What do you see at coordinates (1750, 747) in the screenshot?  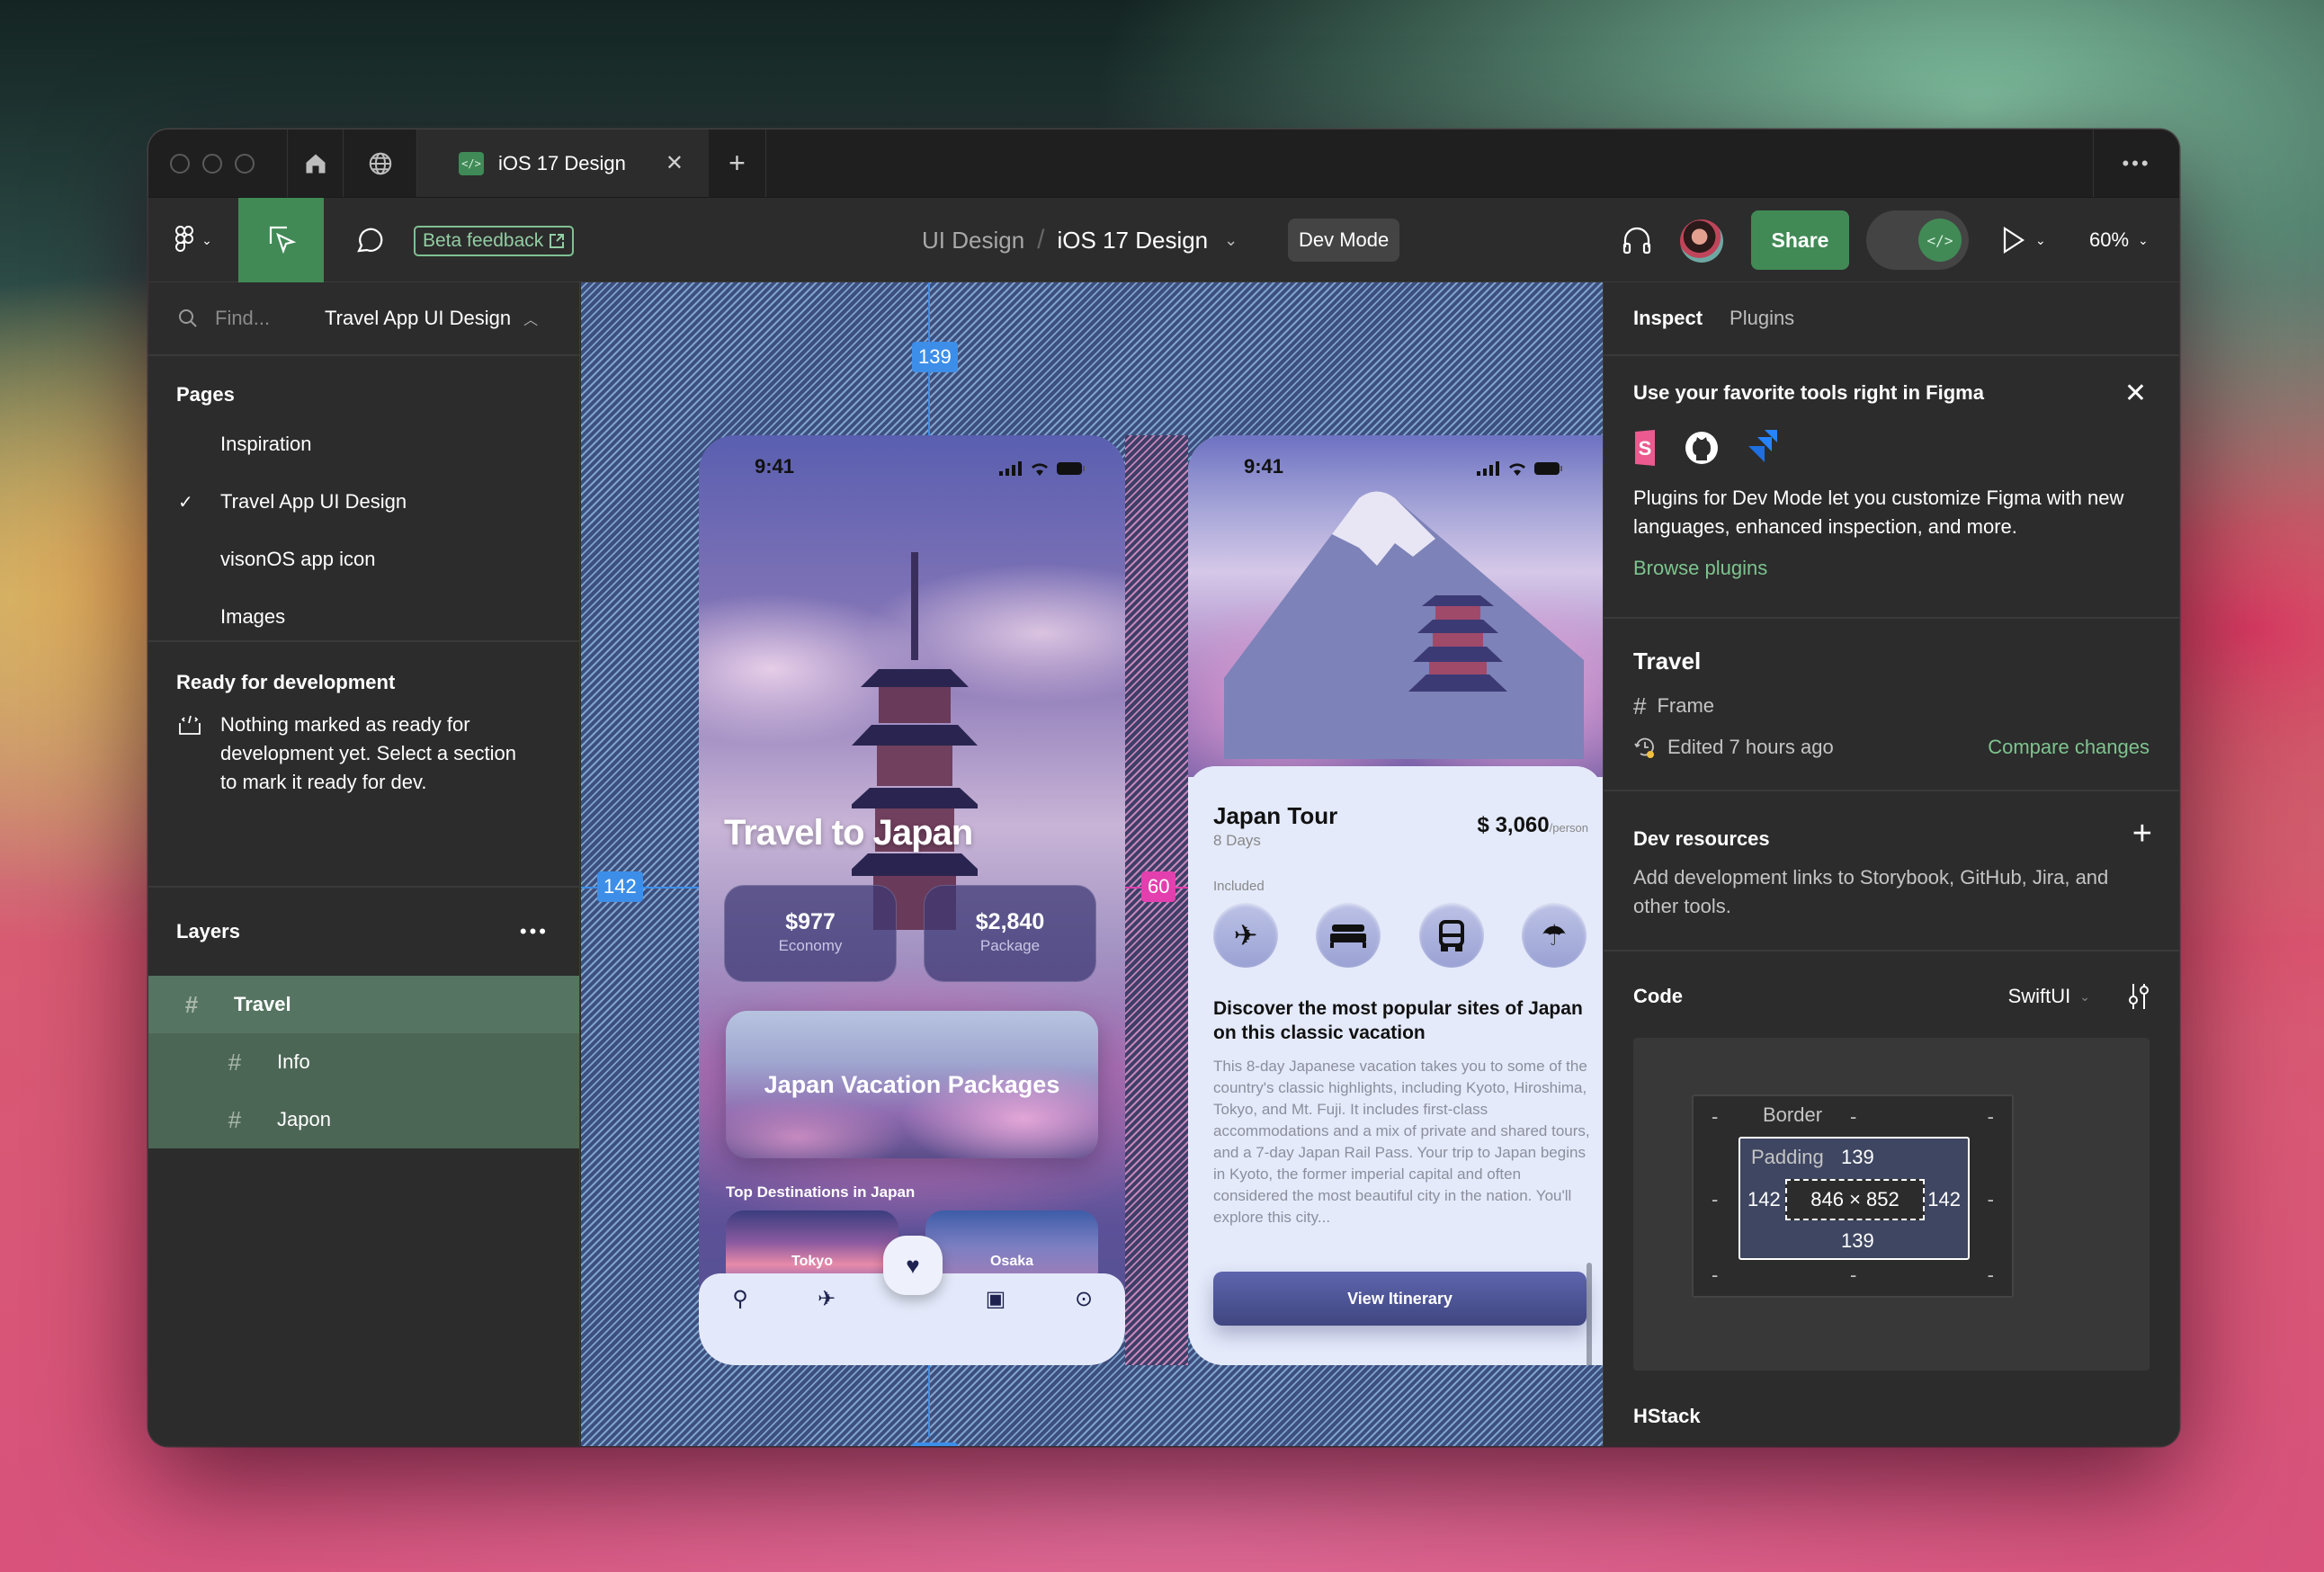 I see `edited-timestamp: Edited 7 hours ago` at bounding box center [1750, 747].